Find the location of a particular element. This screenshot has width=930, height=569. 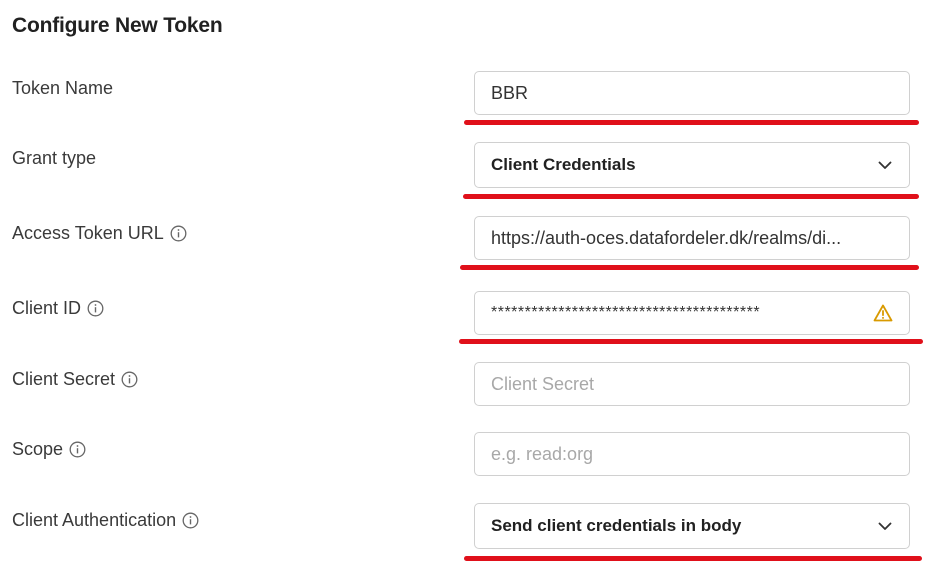

scope-label: Scope is located at coordinates (49, 449).